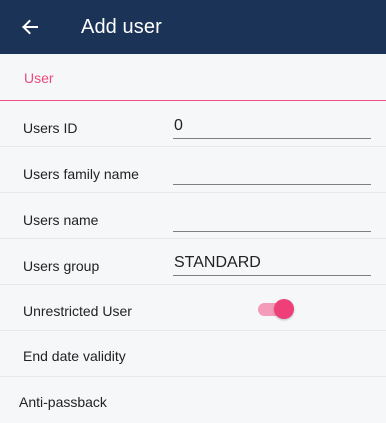 This screenshot has height=423, width=386. I want to click on back-button, so click(34, 27).